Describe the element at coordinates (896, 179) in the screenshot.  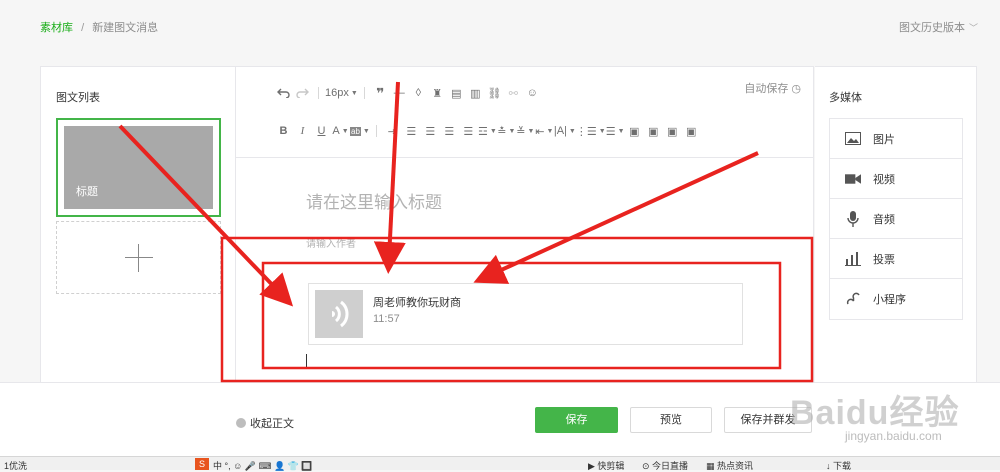
I see `media-item-video: 视频` at that location.